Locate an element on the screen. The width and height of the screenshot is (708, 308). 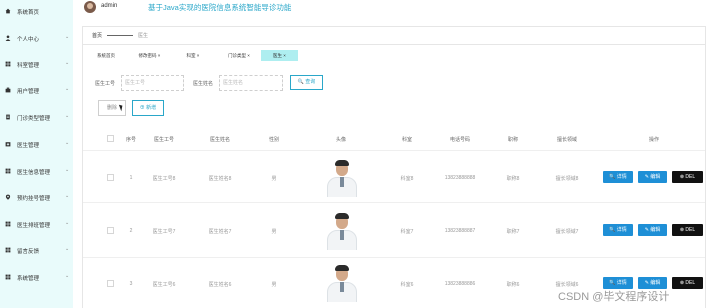
tab-clinic-type: 门诊类型 × is located at coordinates (239, 55).